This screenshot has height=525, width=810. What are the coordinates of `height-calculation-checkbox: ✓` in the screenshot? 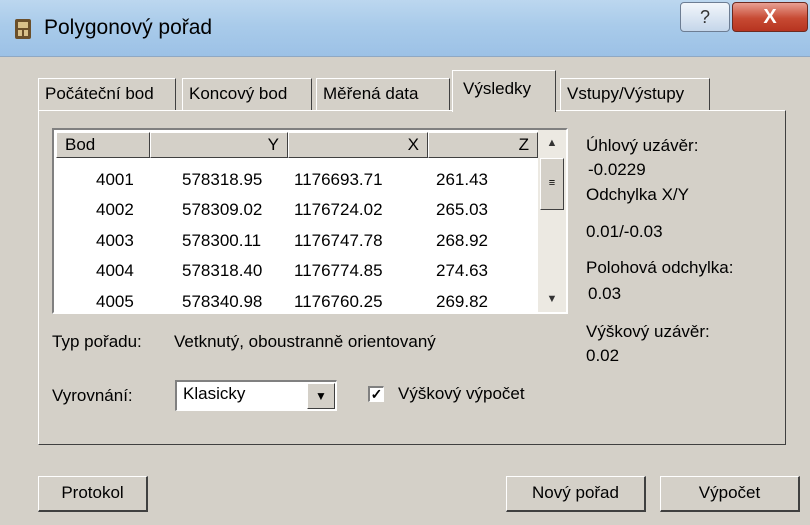 It's located at (376, 394).